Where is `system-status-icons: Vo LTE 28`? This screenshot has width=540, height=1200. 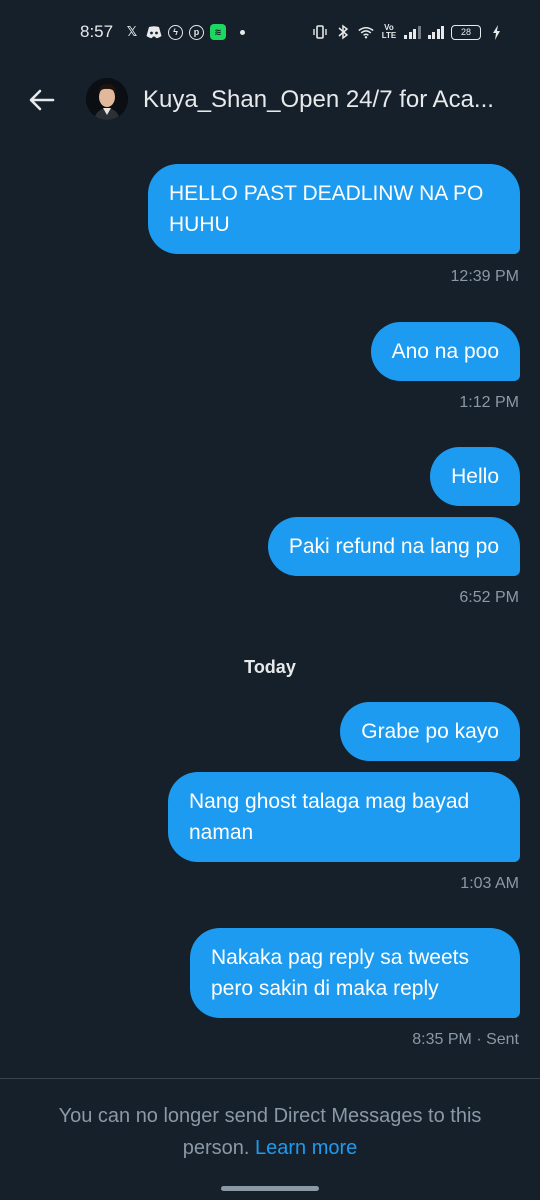 system-status-icons: Vo LTE 28 is located at coordinates (408, 32).